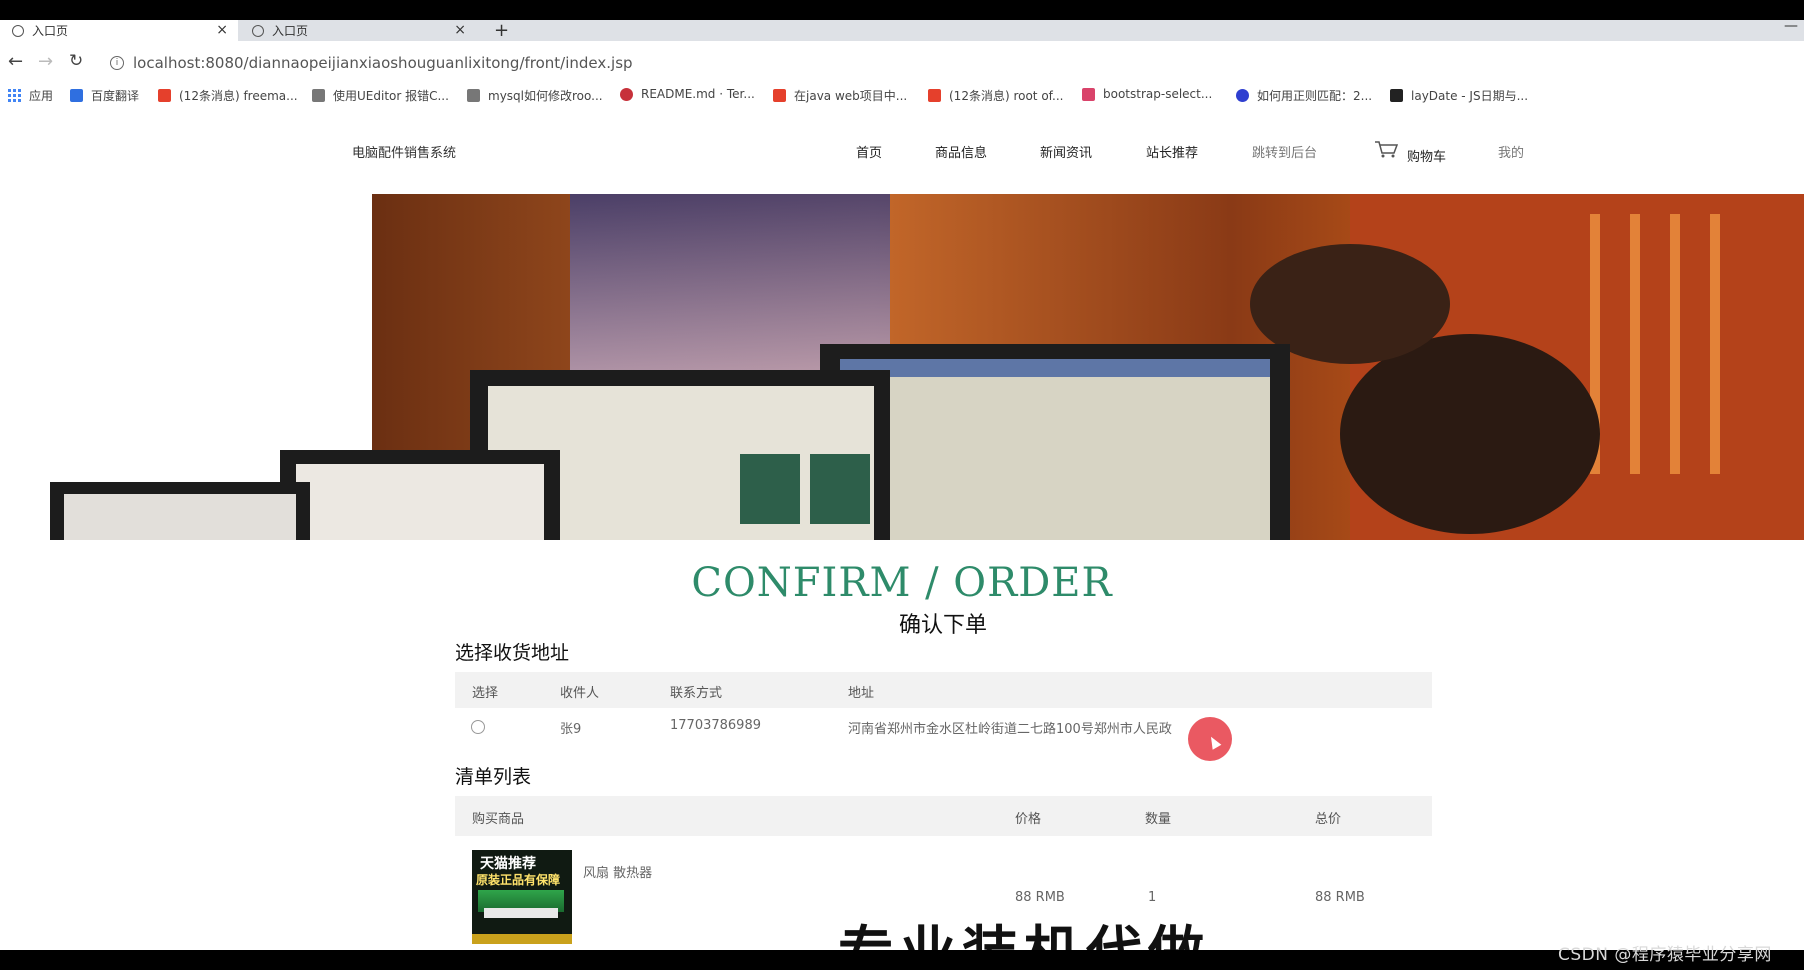 The height and width of the screenshot is (970, 1804). Describe the element at coordinates (358, 30) in the screenshot. I see `browser-tab-2: 入口页 ×` at that location.